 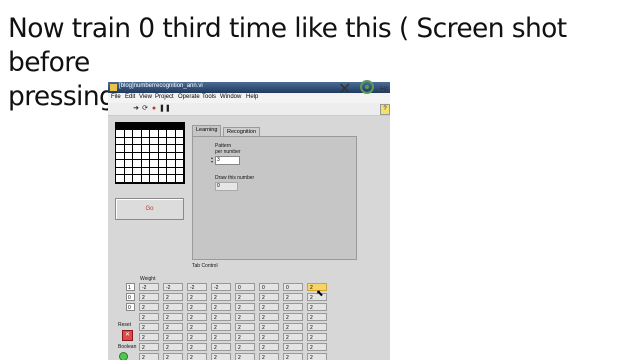 I want to click on menu-tools: Tools, so click(x=209, y=97).